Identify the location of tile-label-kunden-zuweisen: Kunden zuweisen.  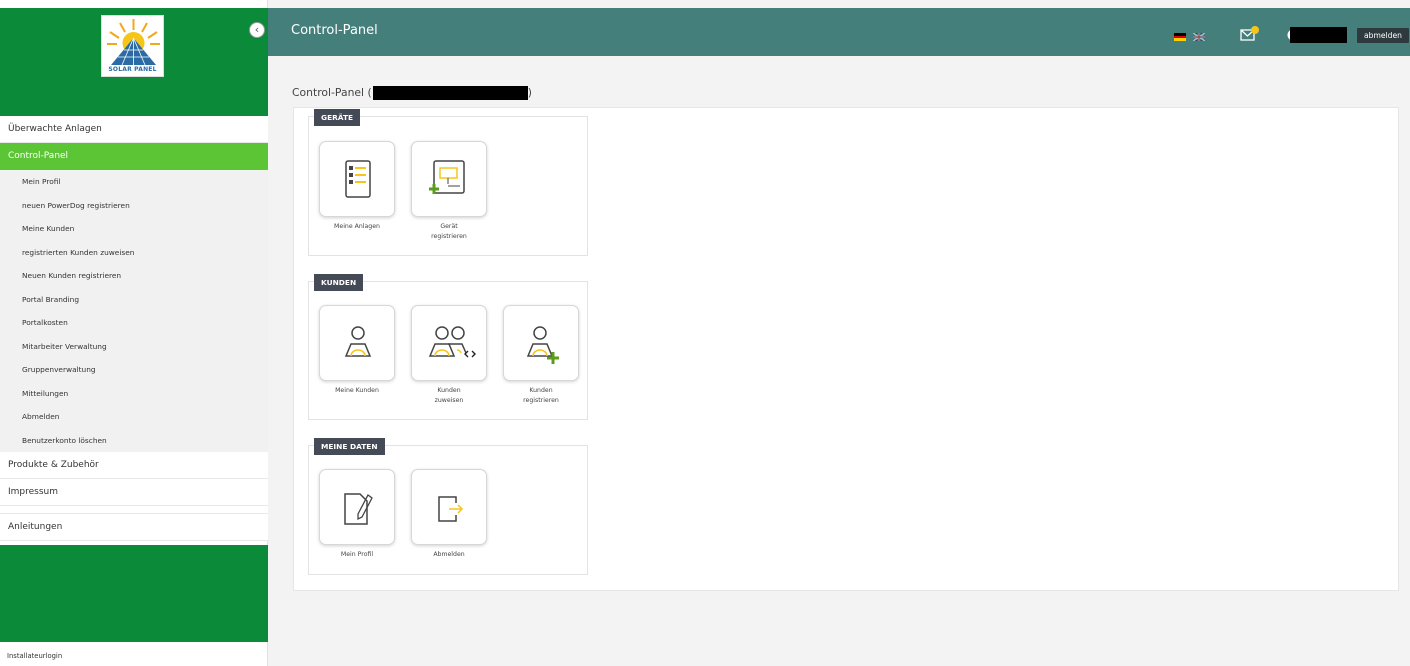
(449, 396).